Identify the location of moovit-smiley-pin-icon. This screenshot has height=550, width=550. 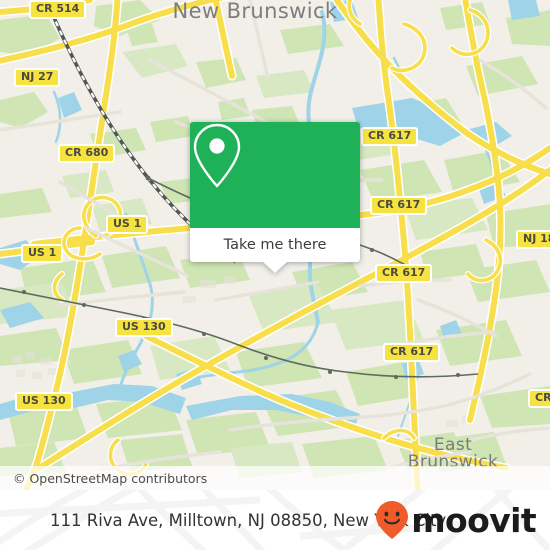
(392, 520).